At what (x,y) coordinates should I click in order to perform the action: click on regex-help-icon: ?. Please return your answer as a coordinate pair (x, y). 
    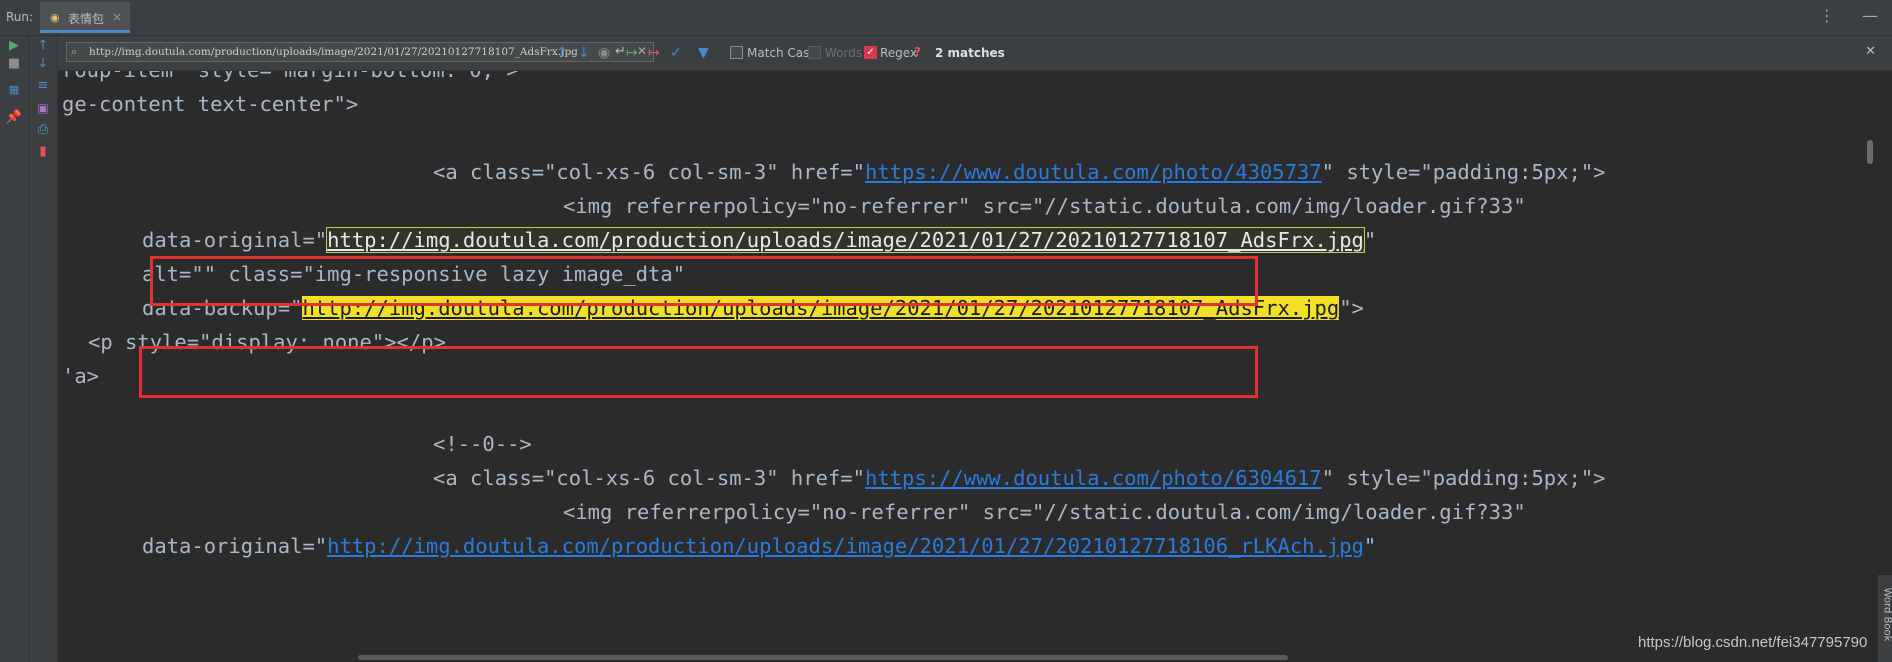
    Looking at the image, I should click on (917, 52).